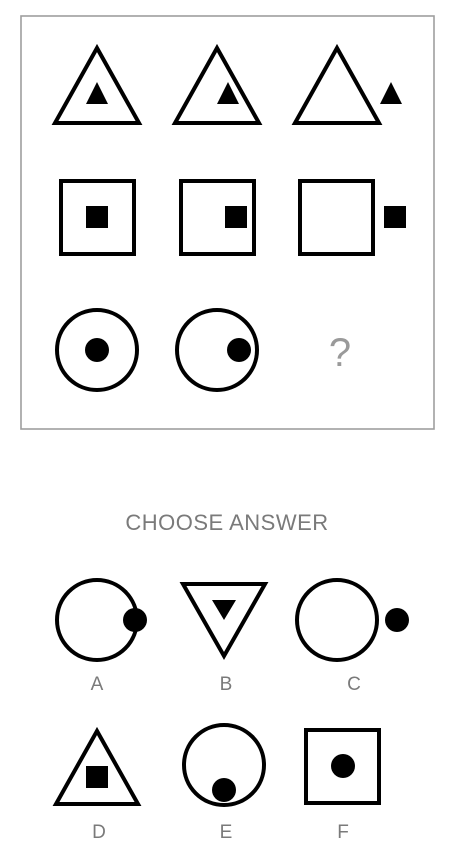  What do you see at coordinates (217, 350) in the screenshot?
I see `circle-dot-right-cell` at bounding box center [217, 350].